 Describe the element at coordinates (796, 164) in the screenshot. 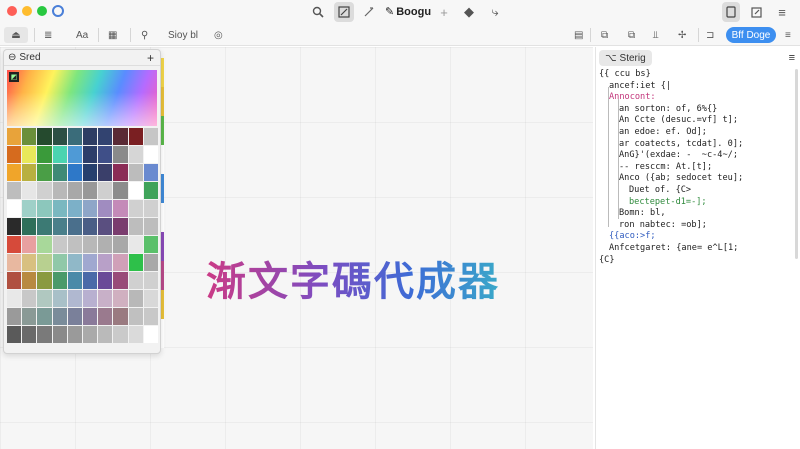

I see `code-scrollbar` at that location.